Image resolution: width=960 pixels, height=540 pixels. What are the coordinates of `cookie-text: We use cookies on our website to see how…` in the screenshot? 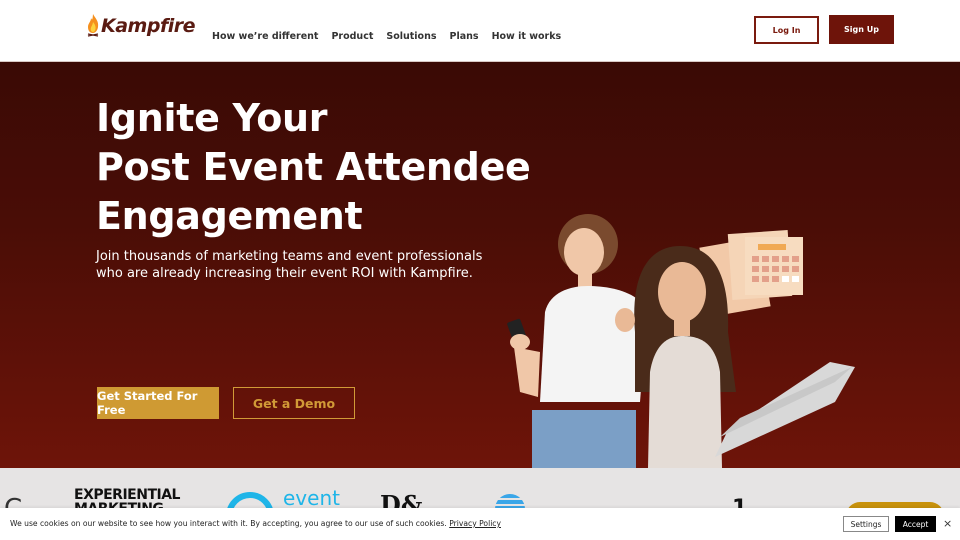 It's located at (228, 523).